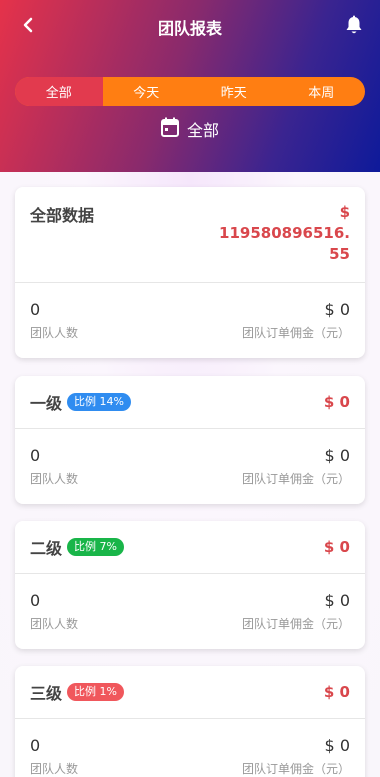 The image size is (380, 777). What do you see at coordinates (234, 91) in the screenshot?
I see `tab-yesterday: 昨天` at bounding box center [234, 91].